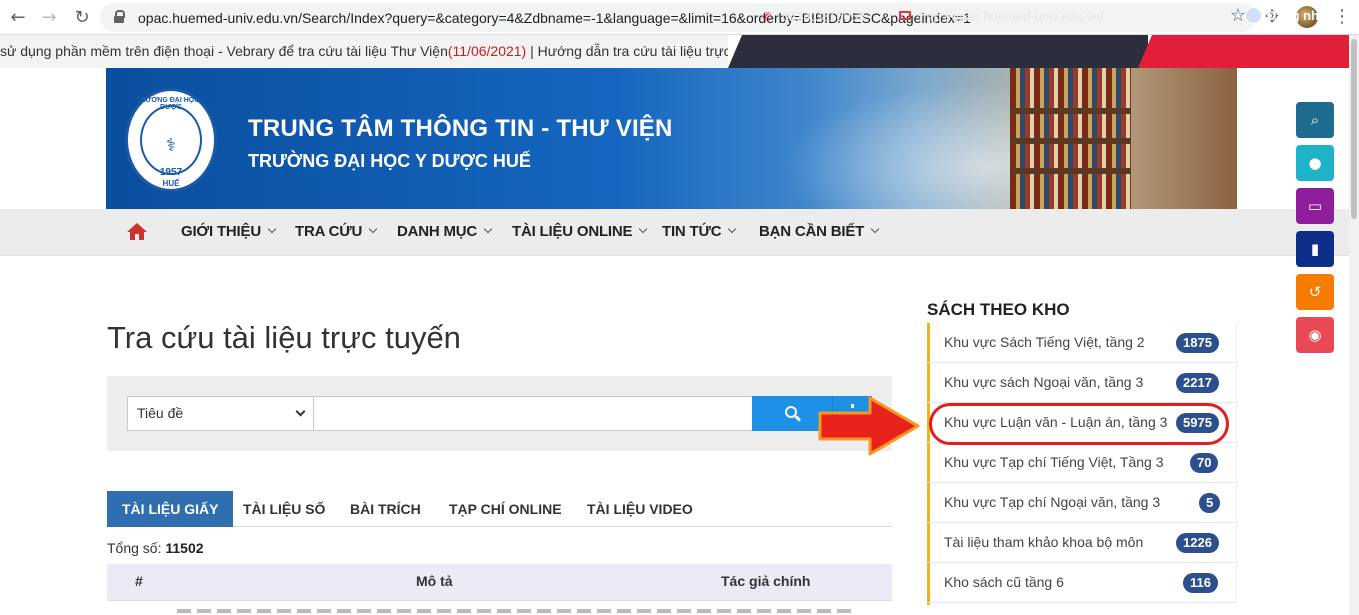 This screenshot has height=615, width=1359. Describe the element at coordinates (139, 581) in the screenshot. I see `column-index: #` at that location.